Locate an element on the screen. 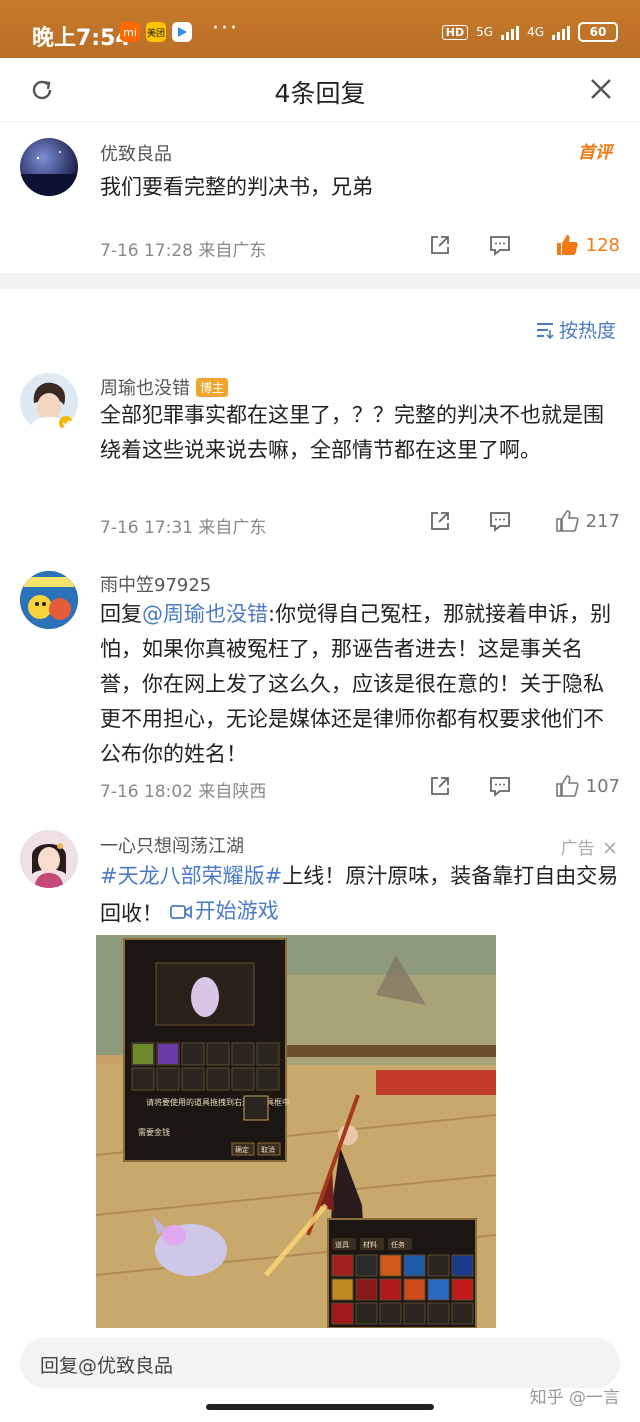 This screenshot has width=640, height=1422. like-button: 107 is located at coordinates (575, 786).